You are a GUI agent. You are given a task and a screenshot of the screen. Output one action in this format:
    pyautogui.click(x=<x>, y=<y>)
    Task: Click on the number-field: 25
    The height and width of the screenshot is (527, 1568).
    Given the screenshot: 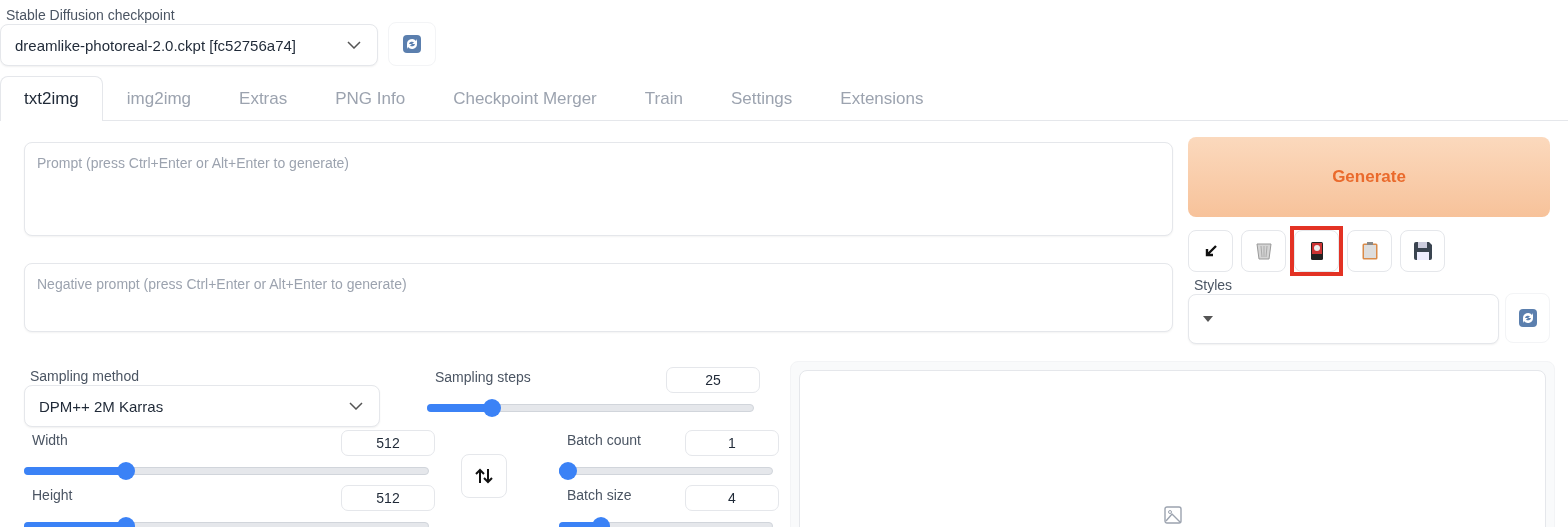 What is the action you would take?
    pyautogui.click(x=713, y=380)
    